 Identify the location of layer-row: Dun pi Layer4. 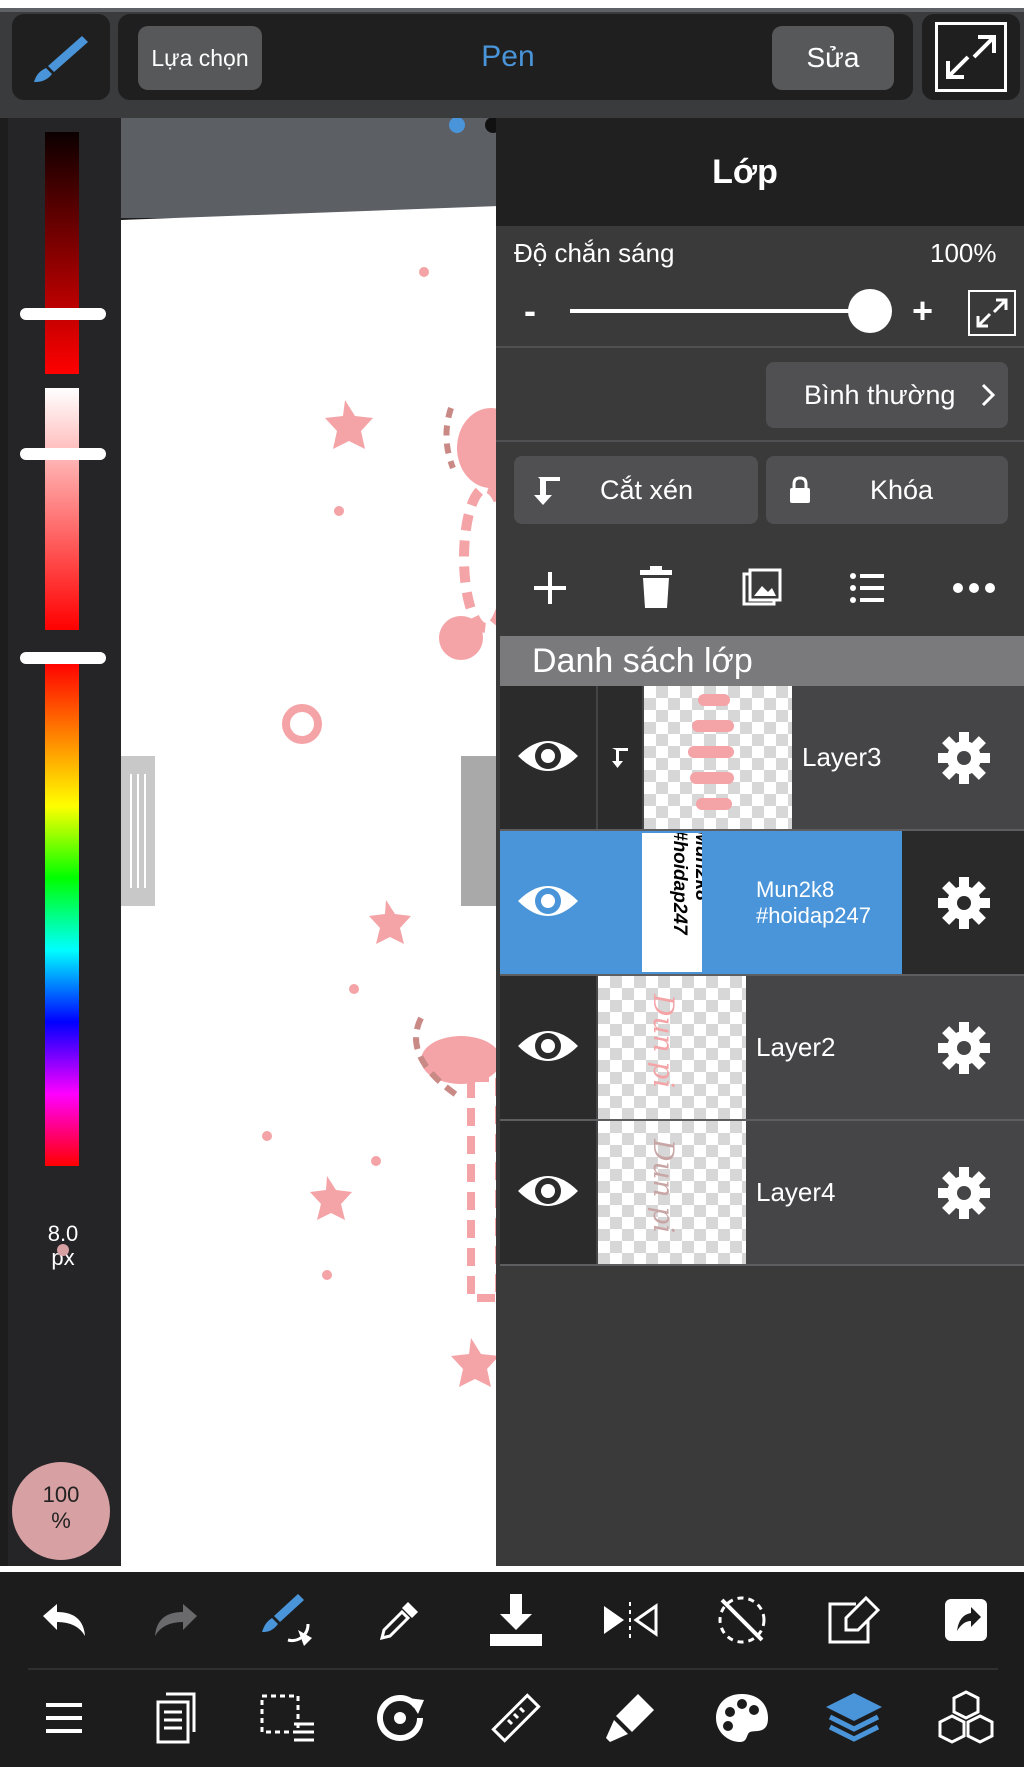
(762, 1193).